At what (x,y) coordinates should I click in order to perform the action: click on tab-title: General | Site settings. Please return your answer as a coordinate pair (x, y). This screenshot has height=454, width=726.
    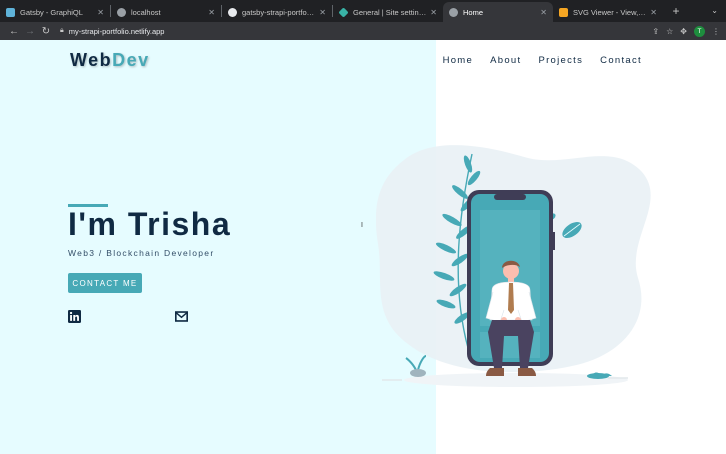
    Looking at the image, I should click on (390, 12).